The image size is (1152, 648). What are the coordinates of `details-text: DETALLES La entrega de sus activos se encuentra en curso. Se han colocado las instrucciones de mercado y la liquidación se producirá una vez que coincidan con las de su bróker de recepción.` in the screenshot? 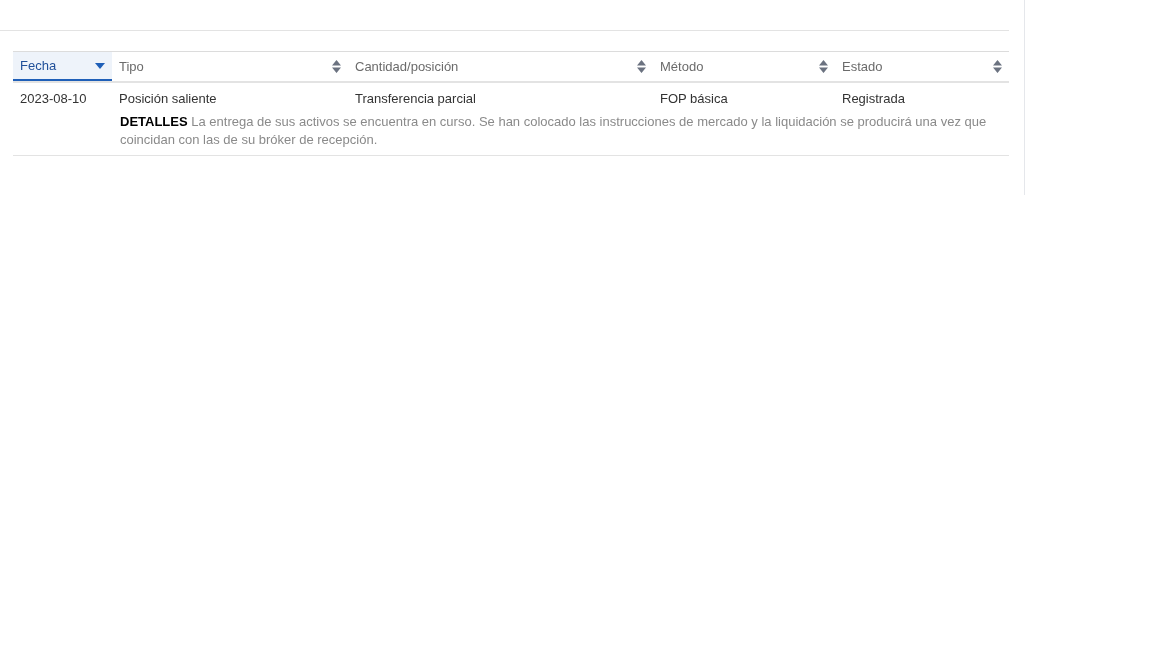 It's located at (554, 130).